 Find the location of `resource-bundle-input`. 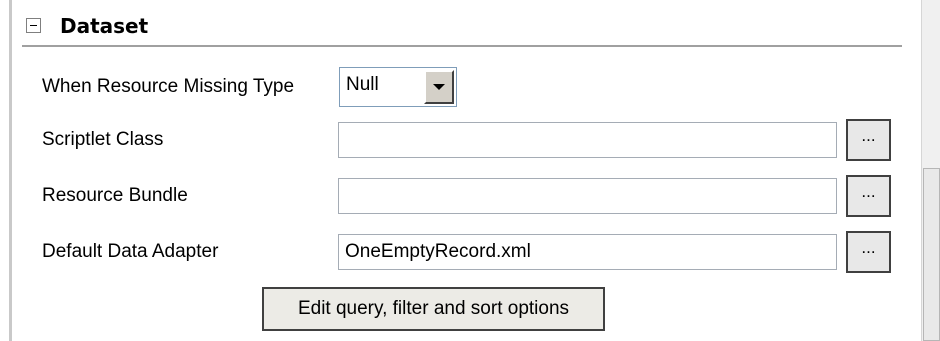

resource-bundle-input is located at coordinates (587, 196).